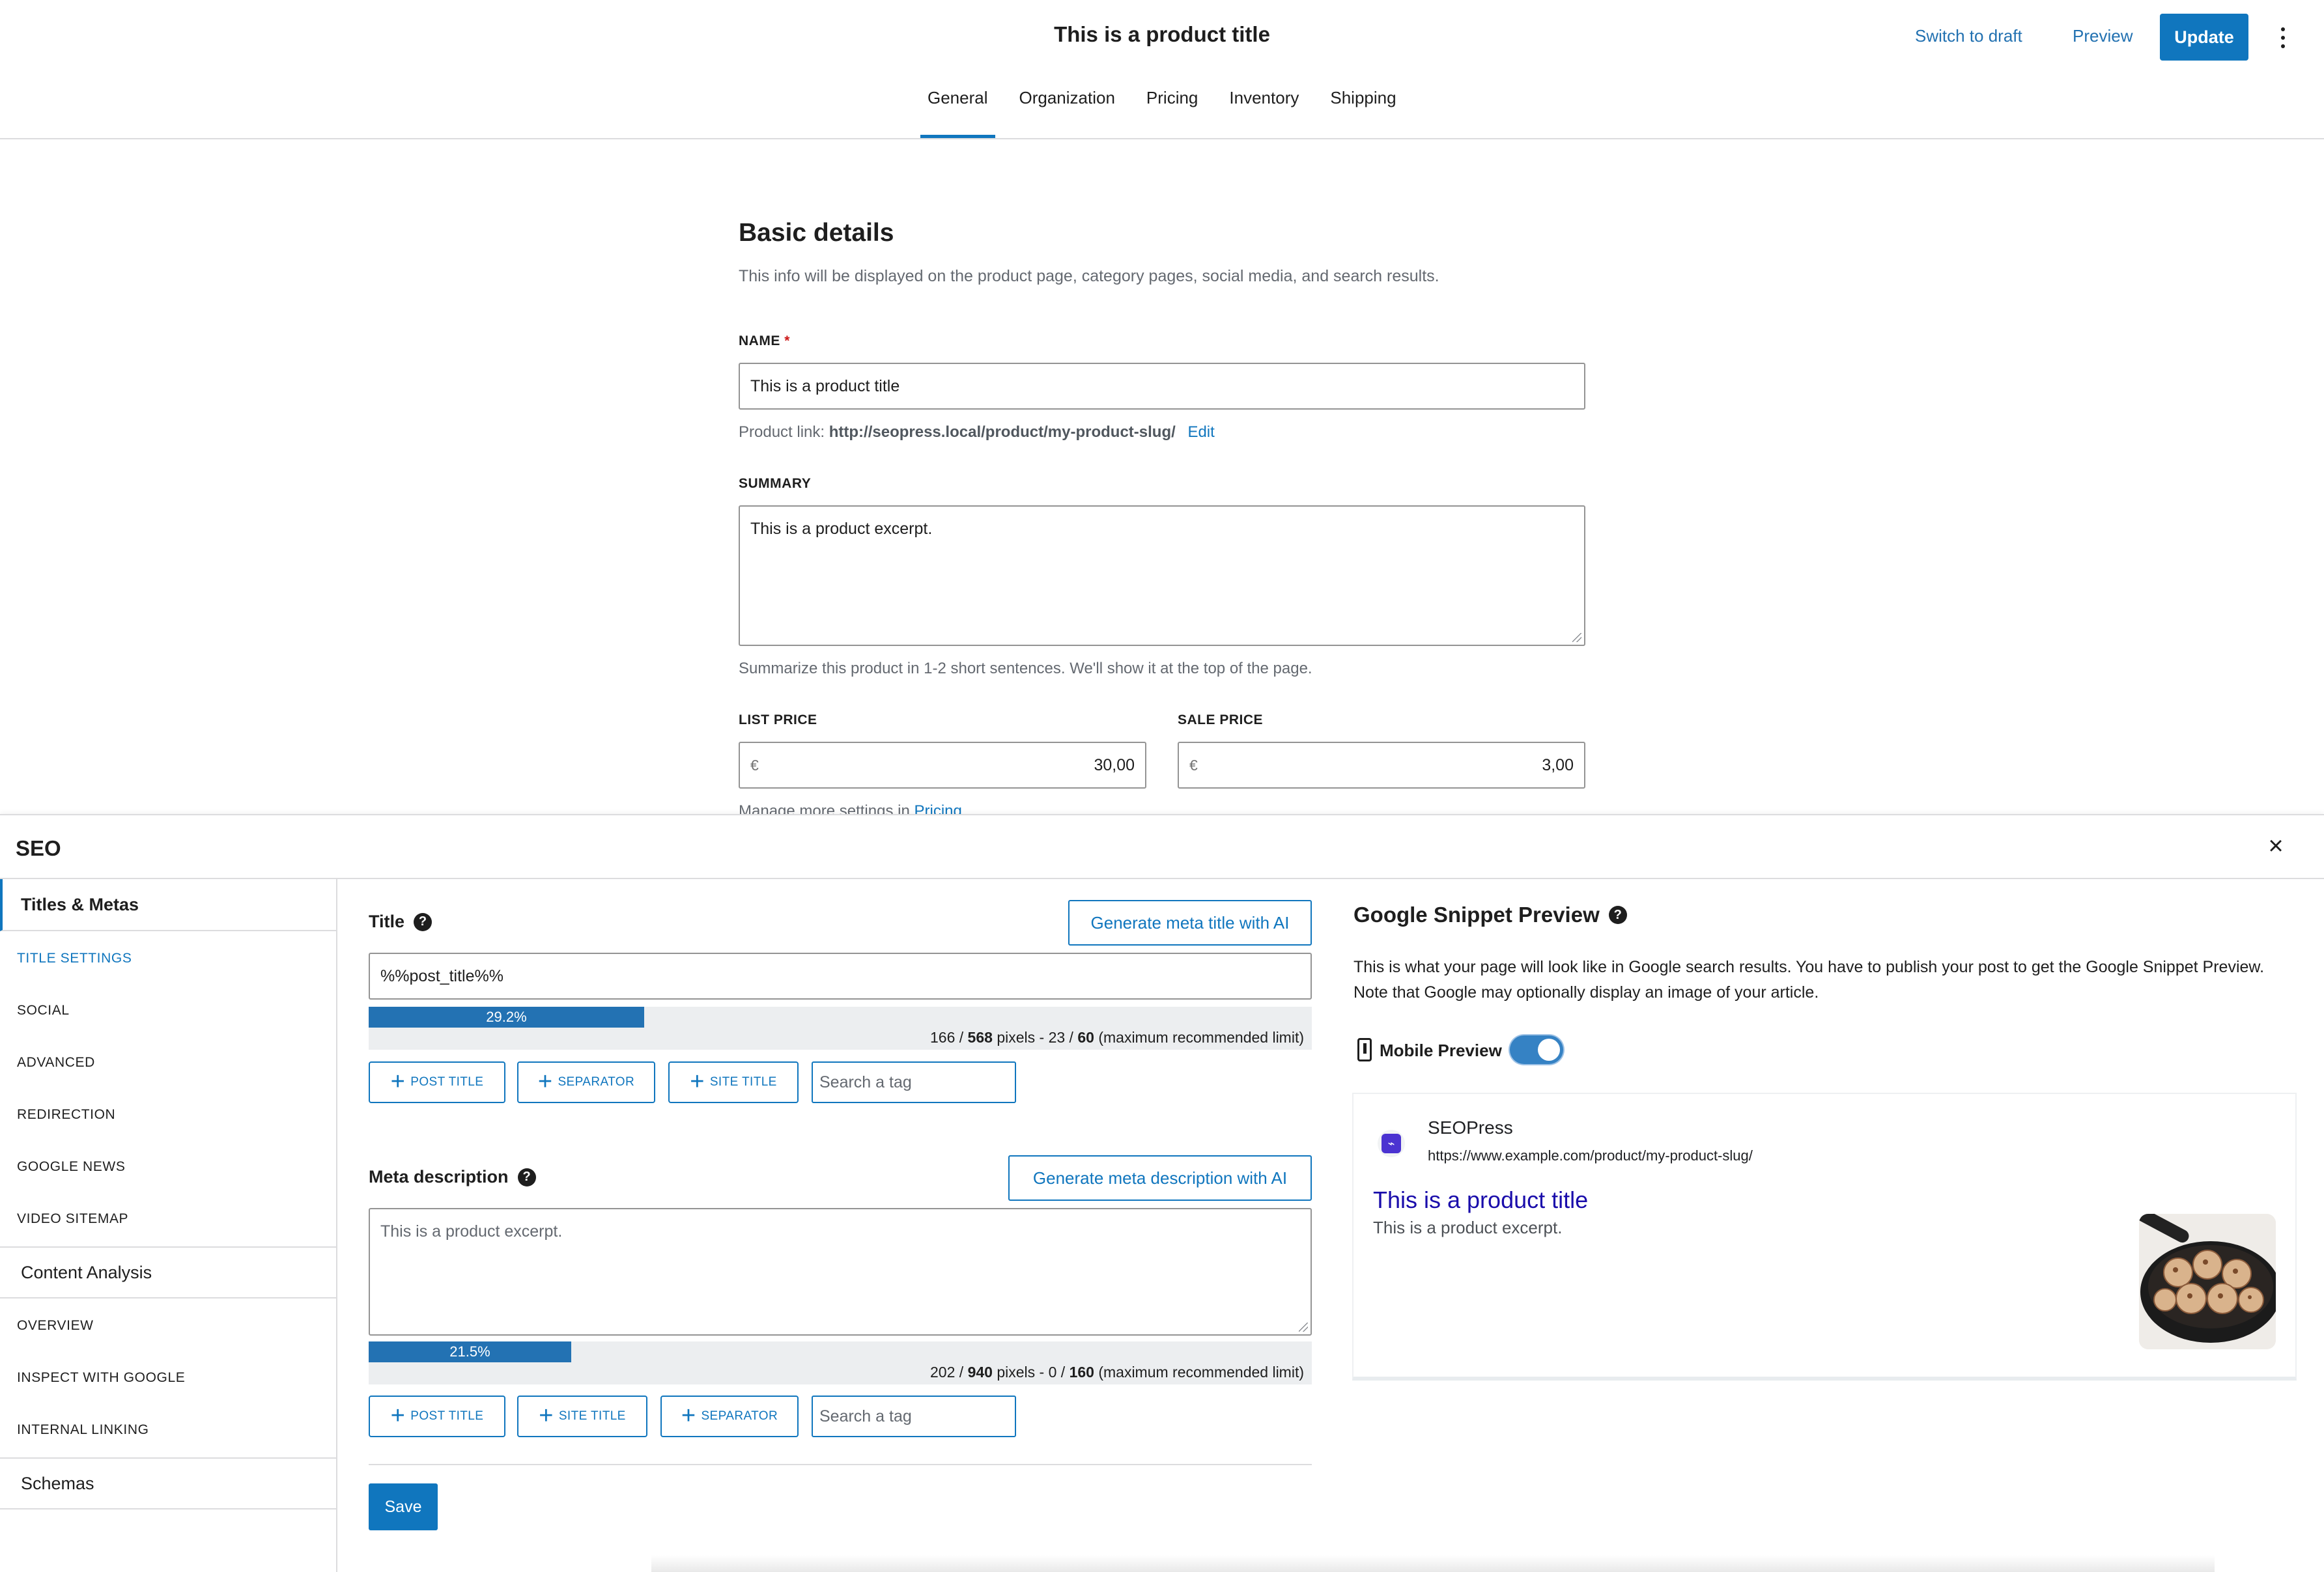 The image size is (2324, 1572). Describe the element at coordinates (2204, 37) in the screenshot. I see `update-button: Update` at that location.